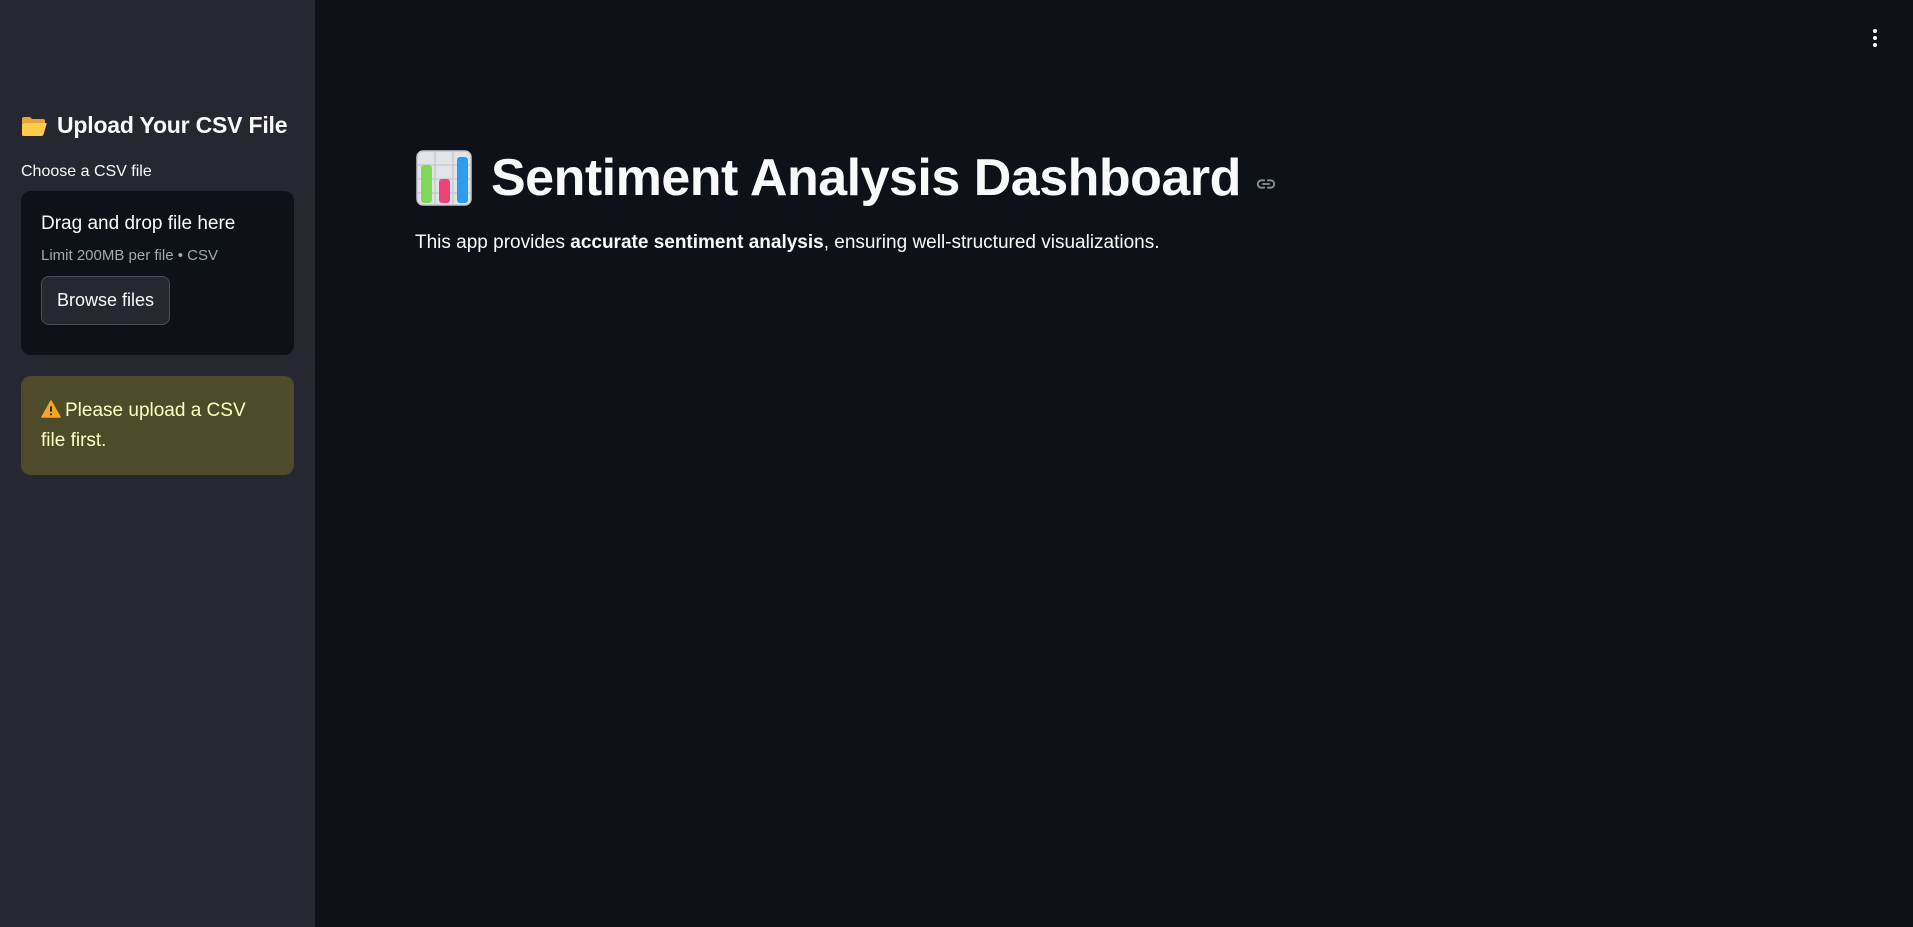 The height and width of the screenshot is (927, 1913). Describe the element at coordinates (129, 255) in the screenshot. I see `dropzone-limit: Limit 200MB per file • CSV` at that location.